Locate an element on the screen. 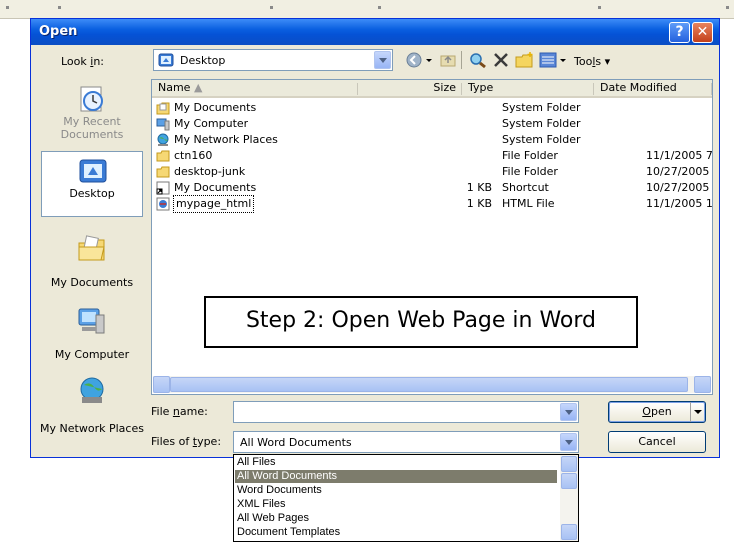 The image size is (734, 542). back-icon is located at coordinates (420, 60).